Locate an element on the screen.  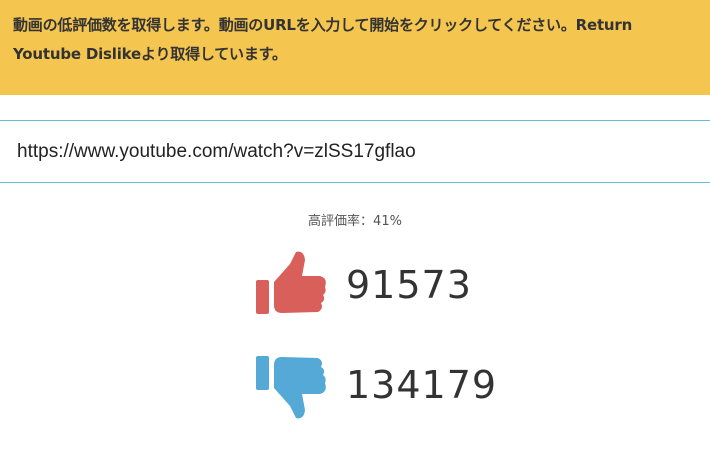
thumbs-up-icon is located at coordinates (291, 282).